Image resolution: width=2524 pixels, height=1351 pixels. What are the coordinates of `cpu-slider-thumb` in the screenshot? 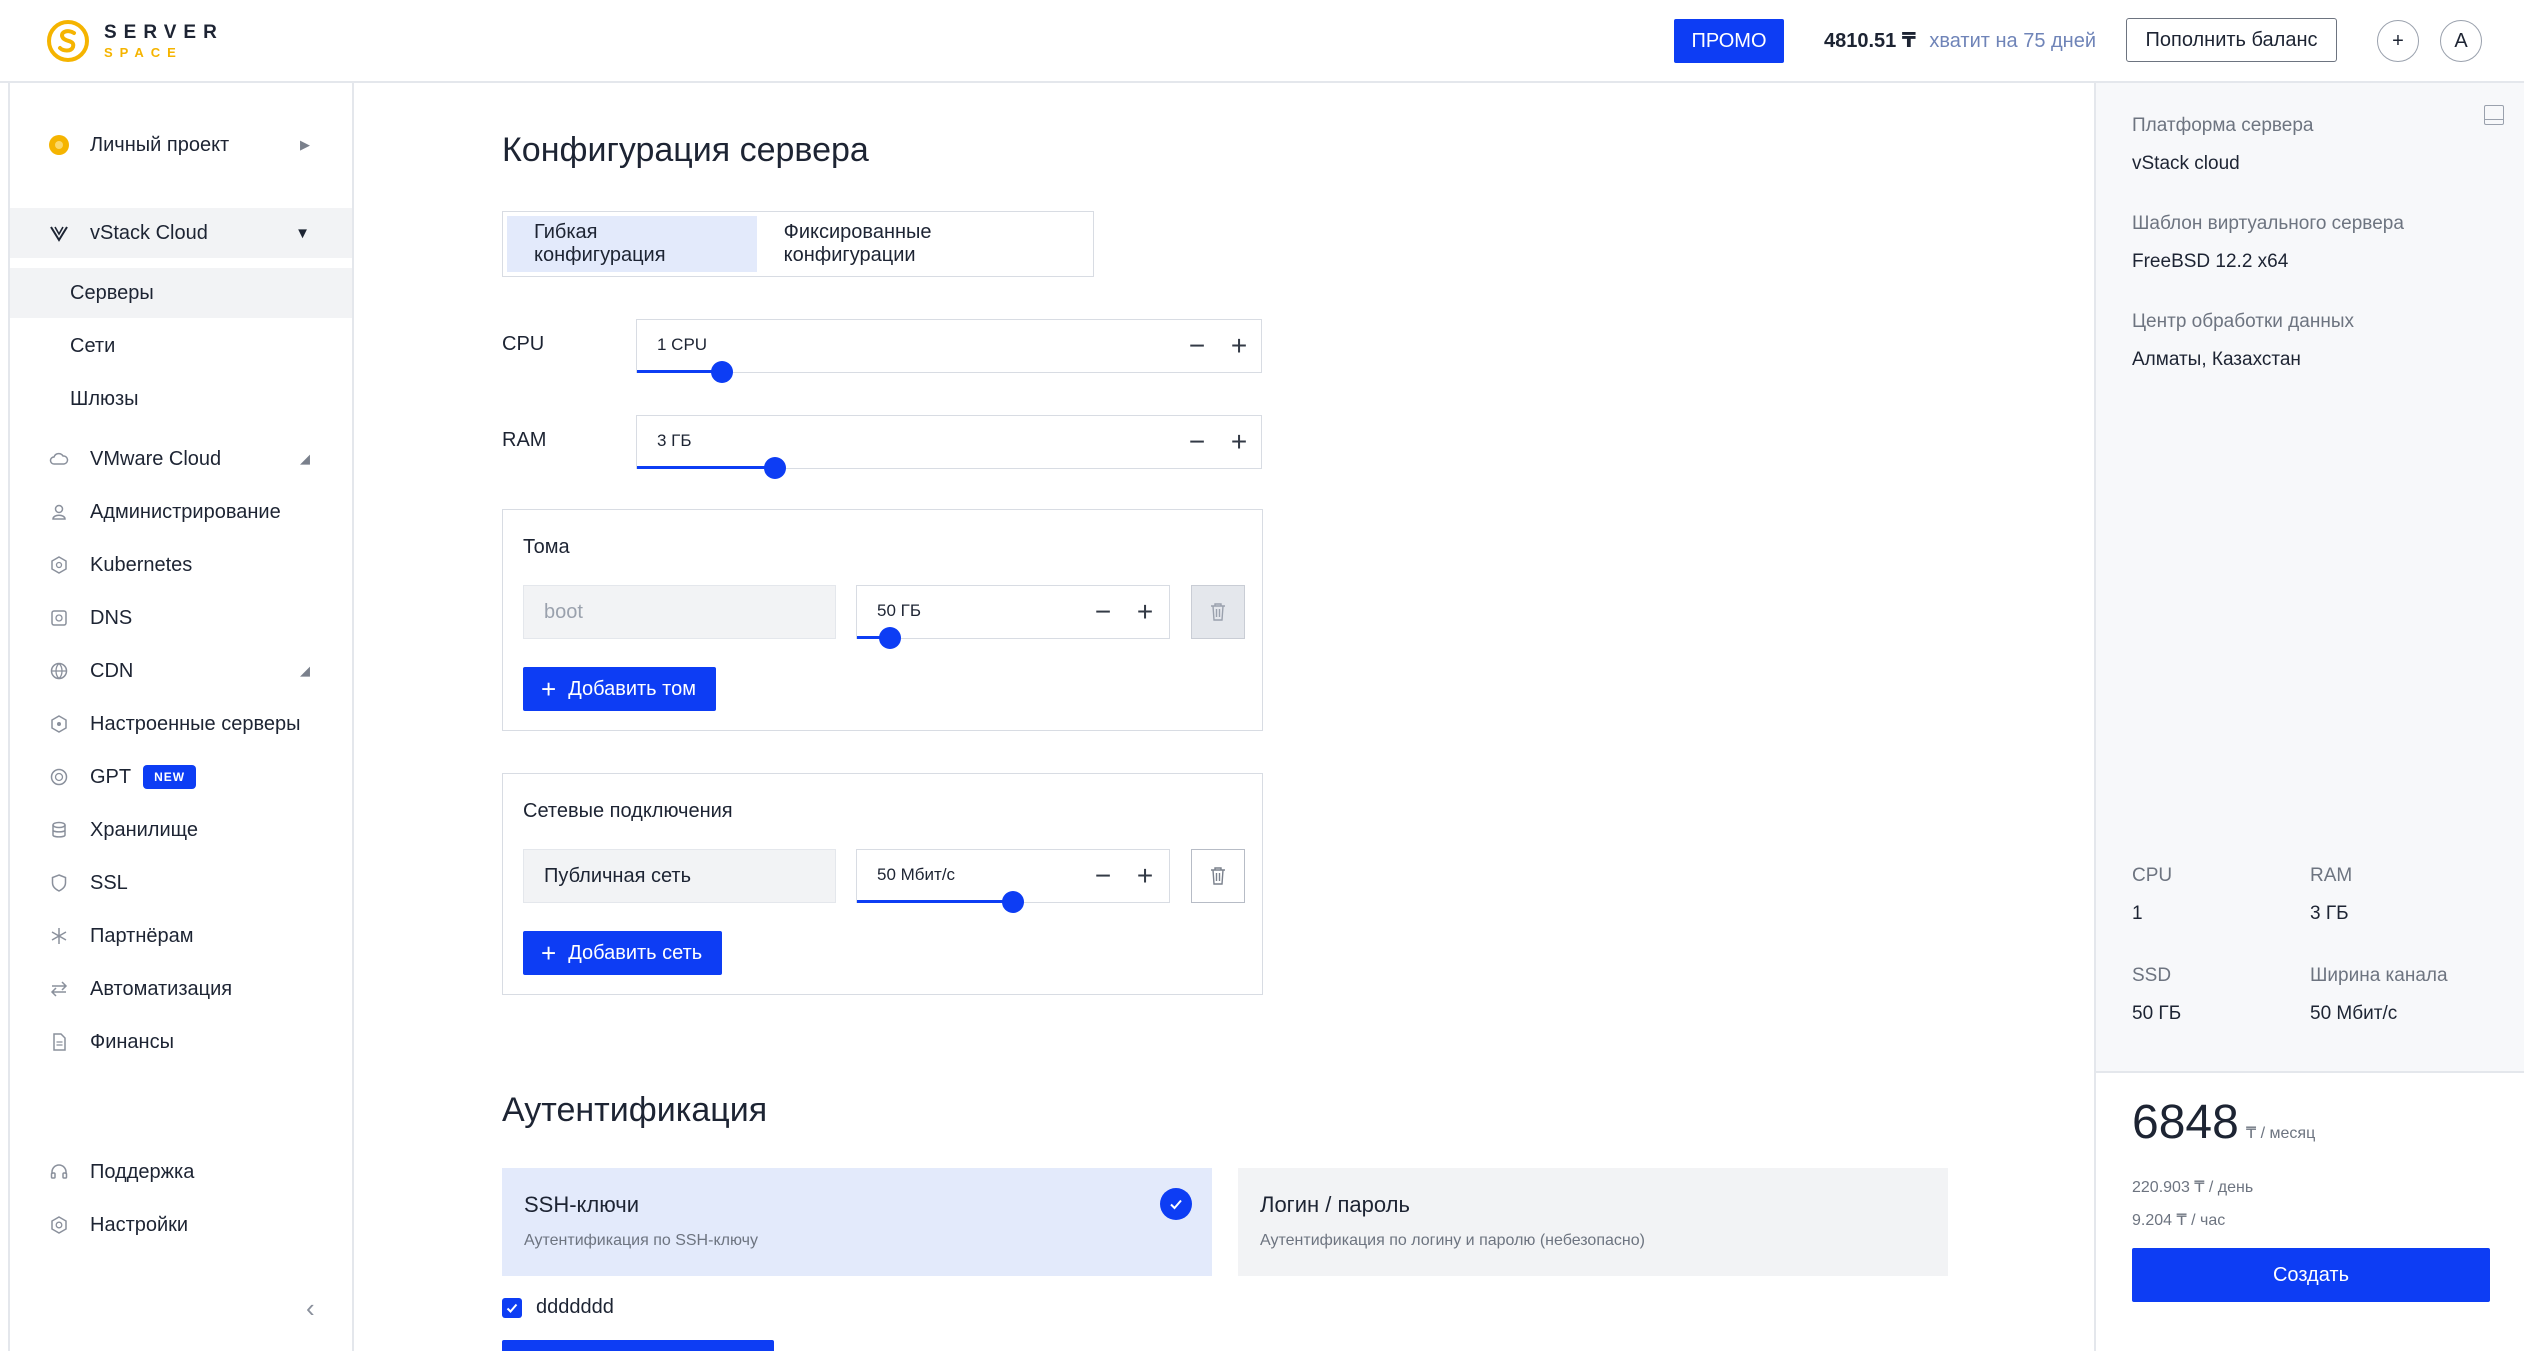 It's located at (722, 372).